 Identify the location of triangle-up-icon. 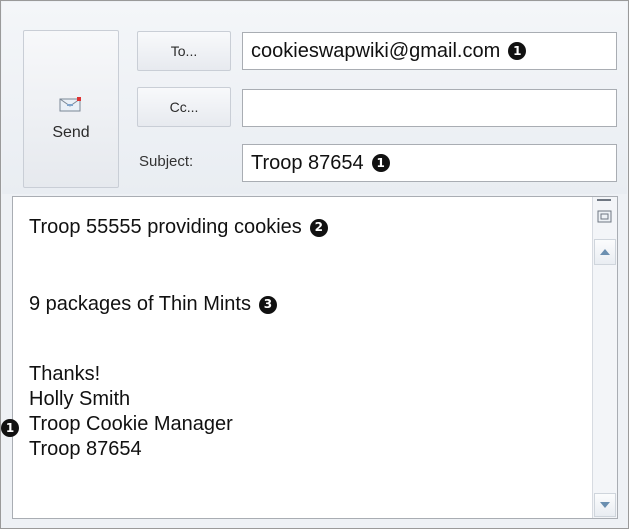
(605, 252).